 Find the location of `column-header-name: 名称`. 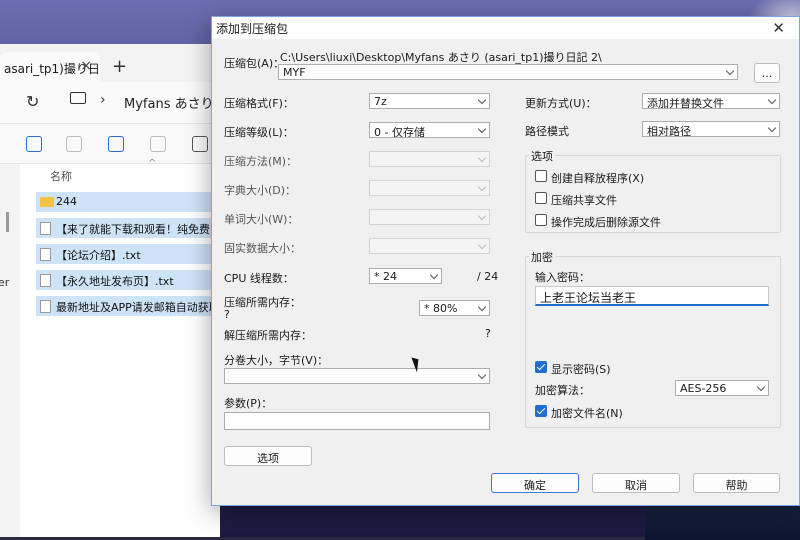

column-header-name: 名称 is located at coordinates (61, 176).